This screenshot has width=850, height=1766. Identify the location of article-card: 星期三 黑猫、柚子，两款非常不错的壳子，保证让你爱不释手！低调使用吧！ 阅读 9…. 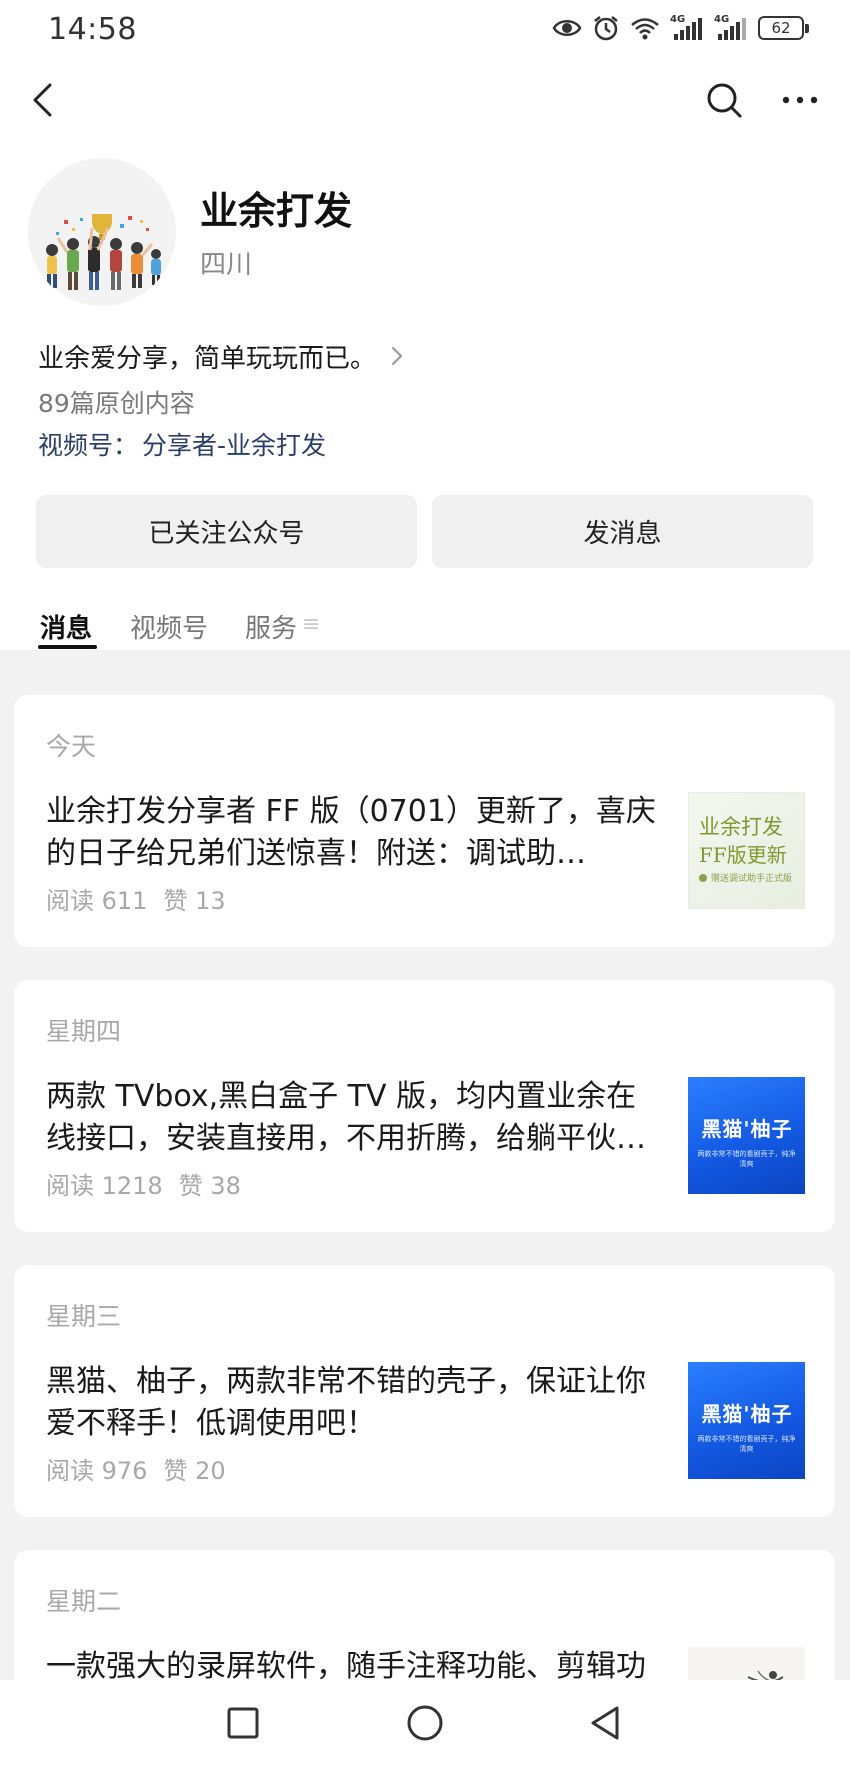
(424, 1391).